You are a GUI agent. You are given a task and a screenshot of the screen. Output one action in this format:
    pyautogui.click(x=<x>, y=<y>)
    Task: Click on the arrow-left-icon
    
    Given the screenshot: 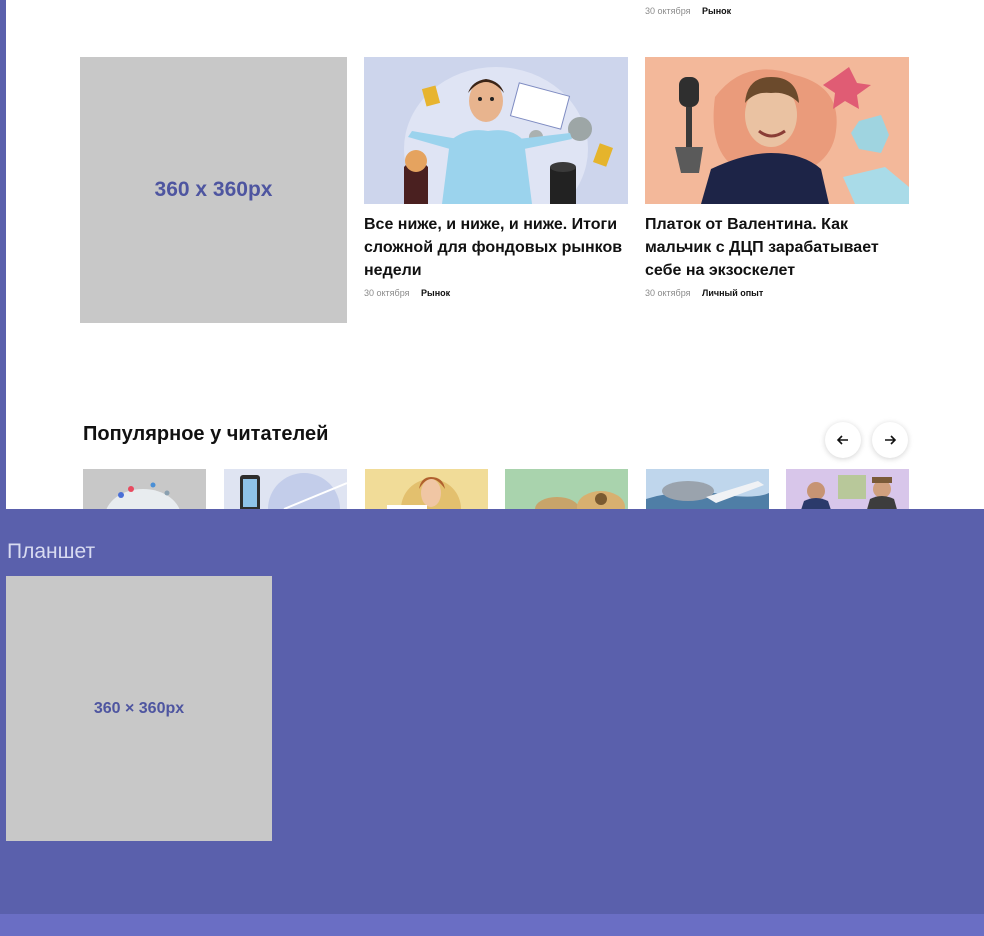 What is the action you would take?
    pyautogui.click(x=842, y=440)
    